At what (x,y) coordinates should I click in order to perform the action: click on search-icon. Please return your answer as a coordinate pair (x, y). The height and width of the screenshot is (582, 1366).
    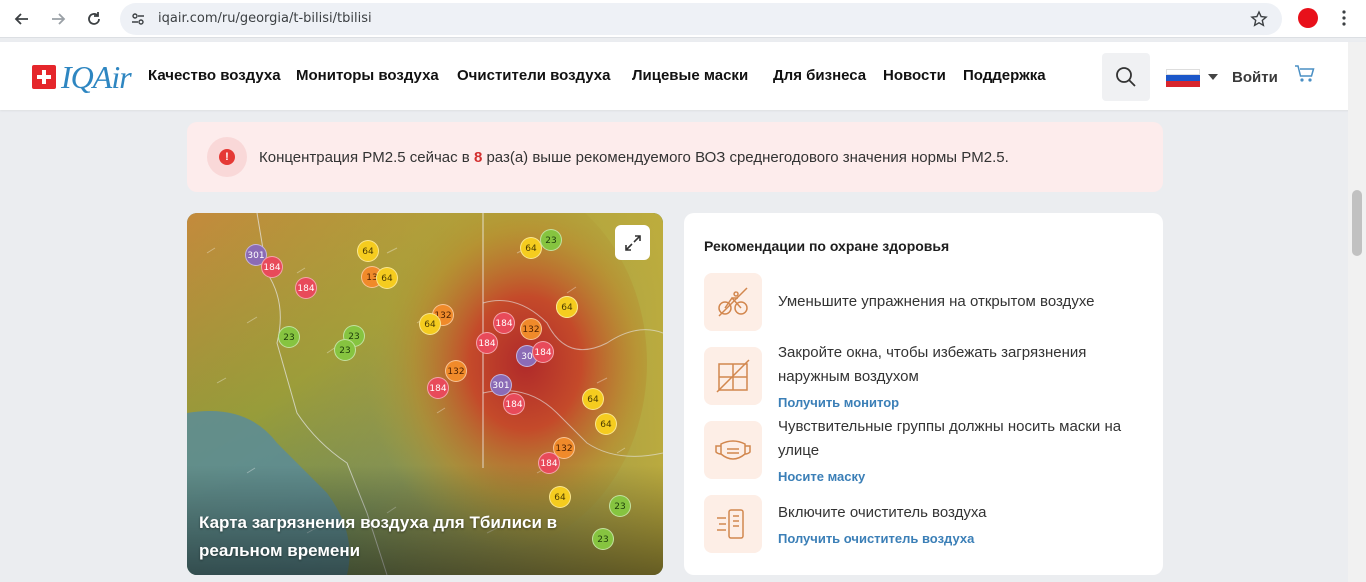
    Looking at the image, I should click on (1126, 77).